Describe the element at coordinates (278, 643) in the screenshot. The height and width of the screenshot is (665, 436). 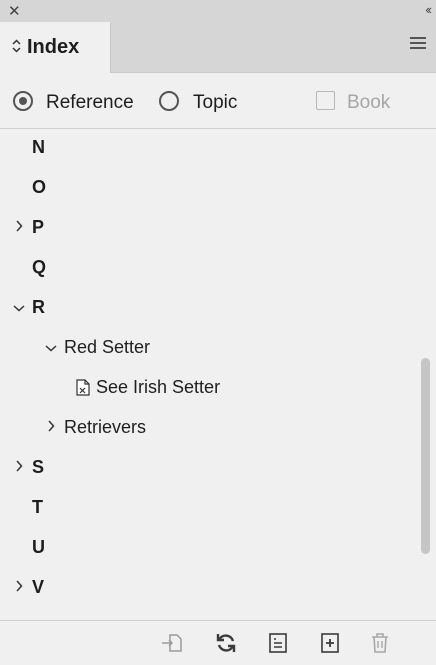
I see `generate-index-icon` at that location.